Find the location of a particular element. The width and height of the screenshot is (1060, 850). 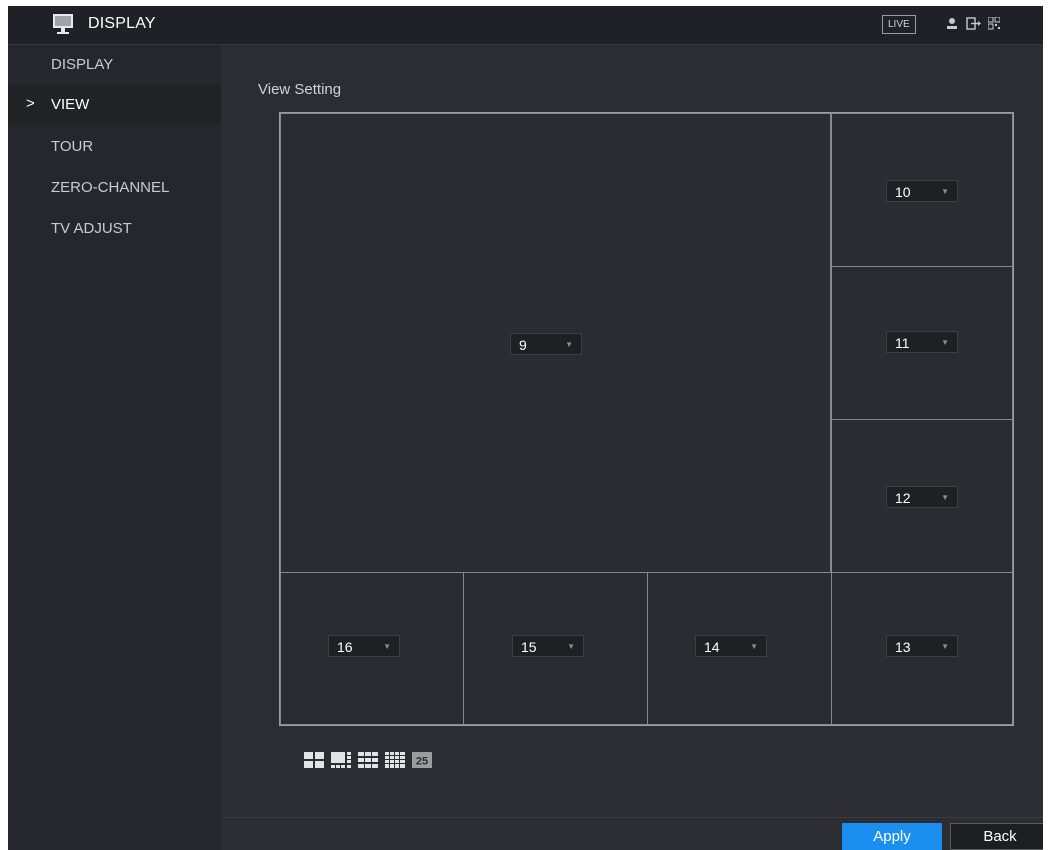

sidebar-item-label: TOUR is located at coordinates (72, 146).